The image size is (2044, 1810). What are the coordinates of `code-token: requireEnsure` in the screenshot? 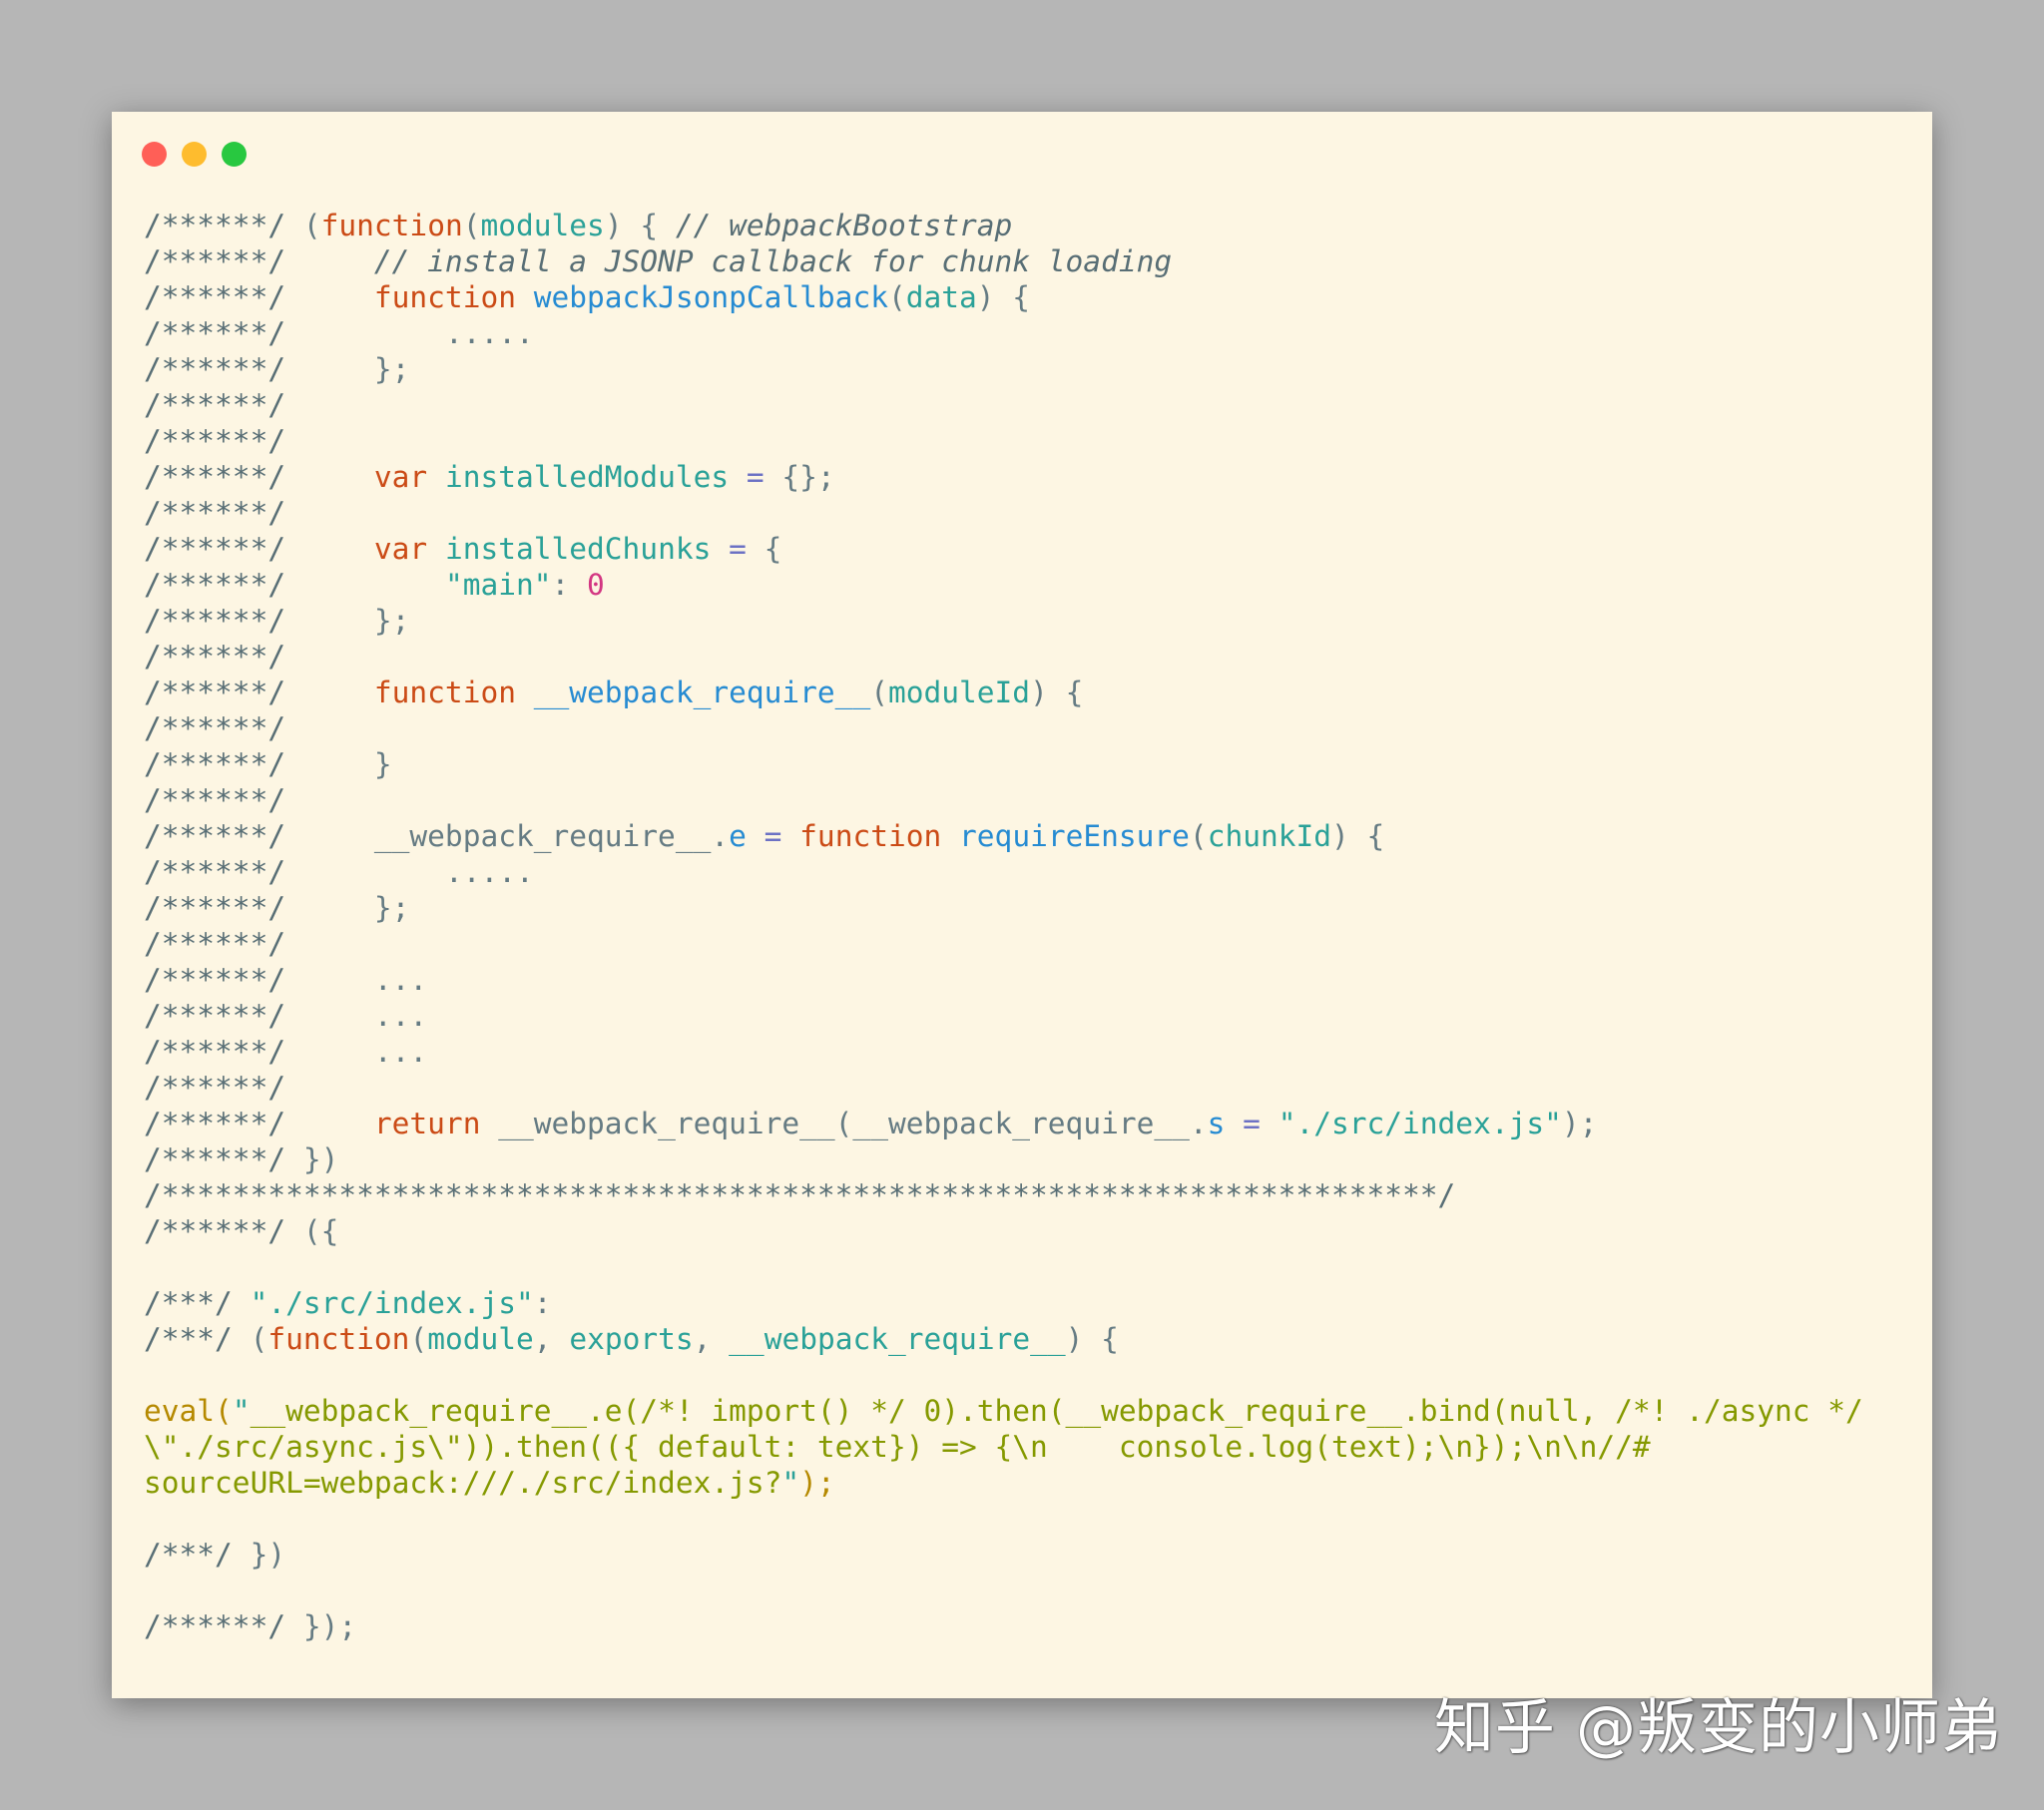 It's located at (1074, 836).